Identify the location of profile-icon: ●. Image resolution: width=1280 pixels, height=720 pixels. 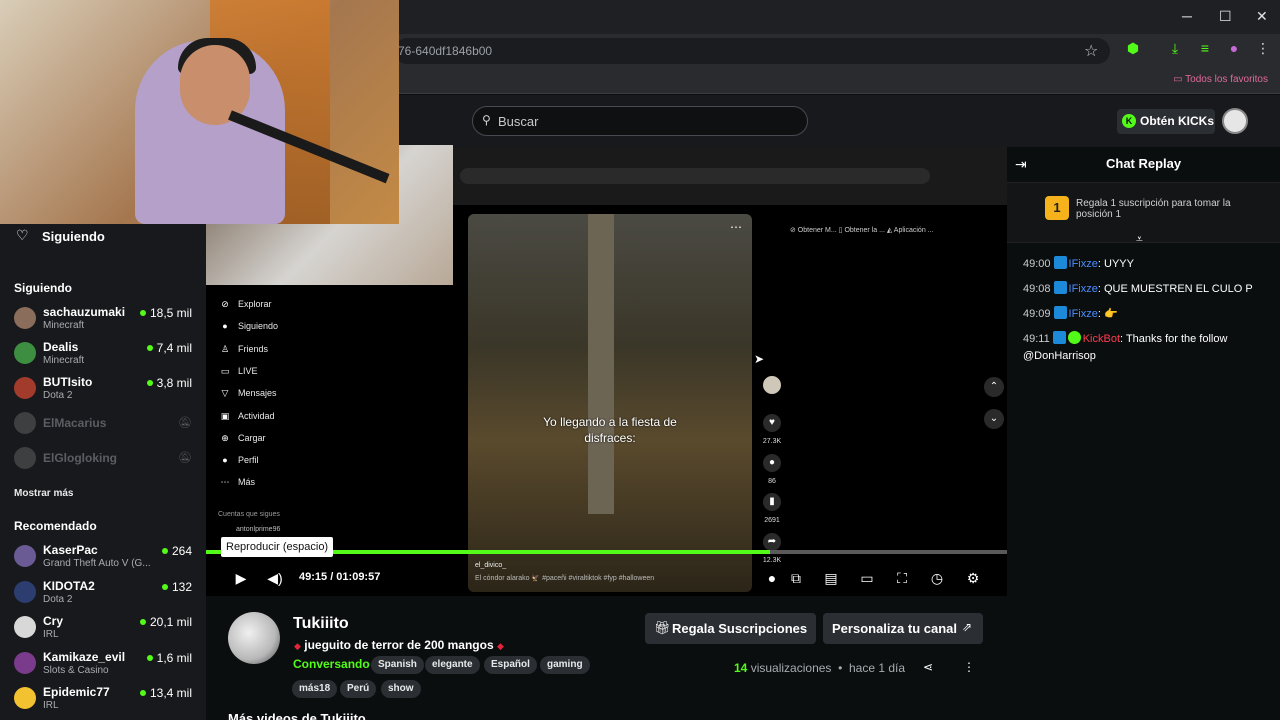
(1234, 49).